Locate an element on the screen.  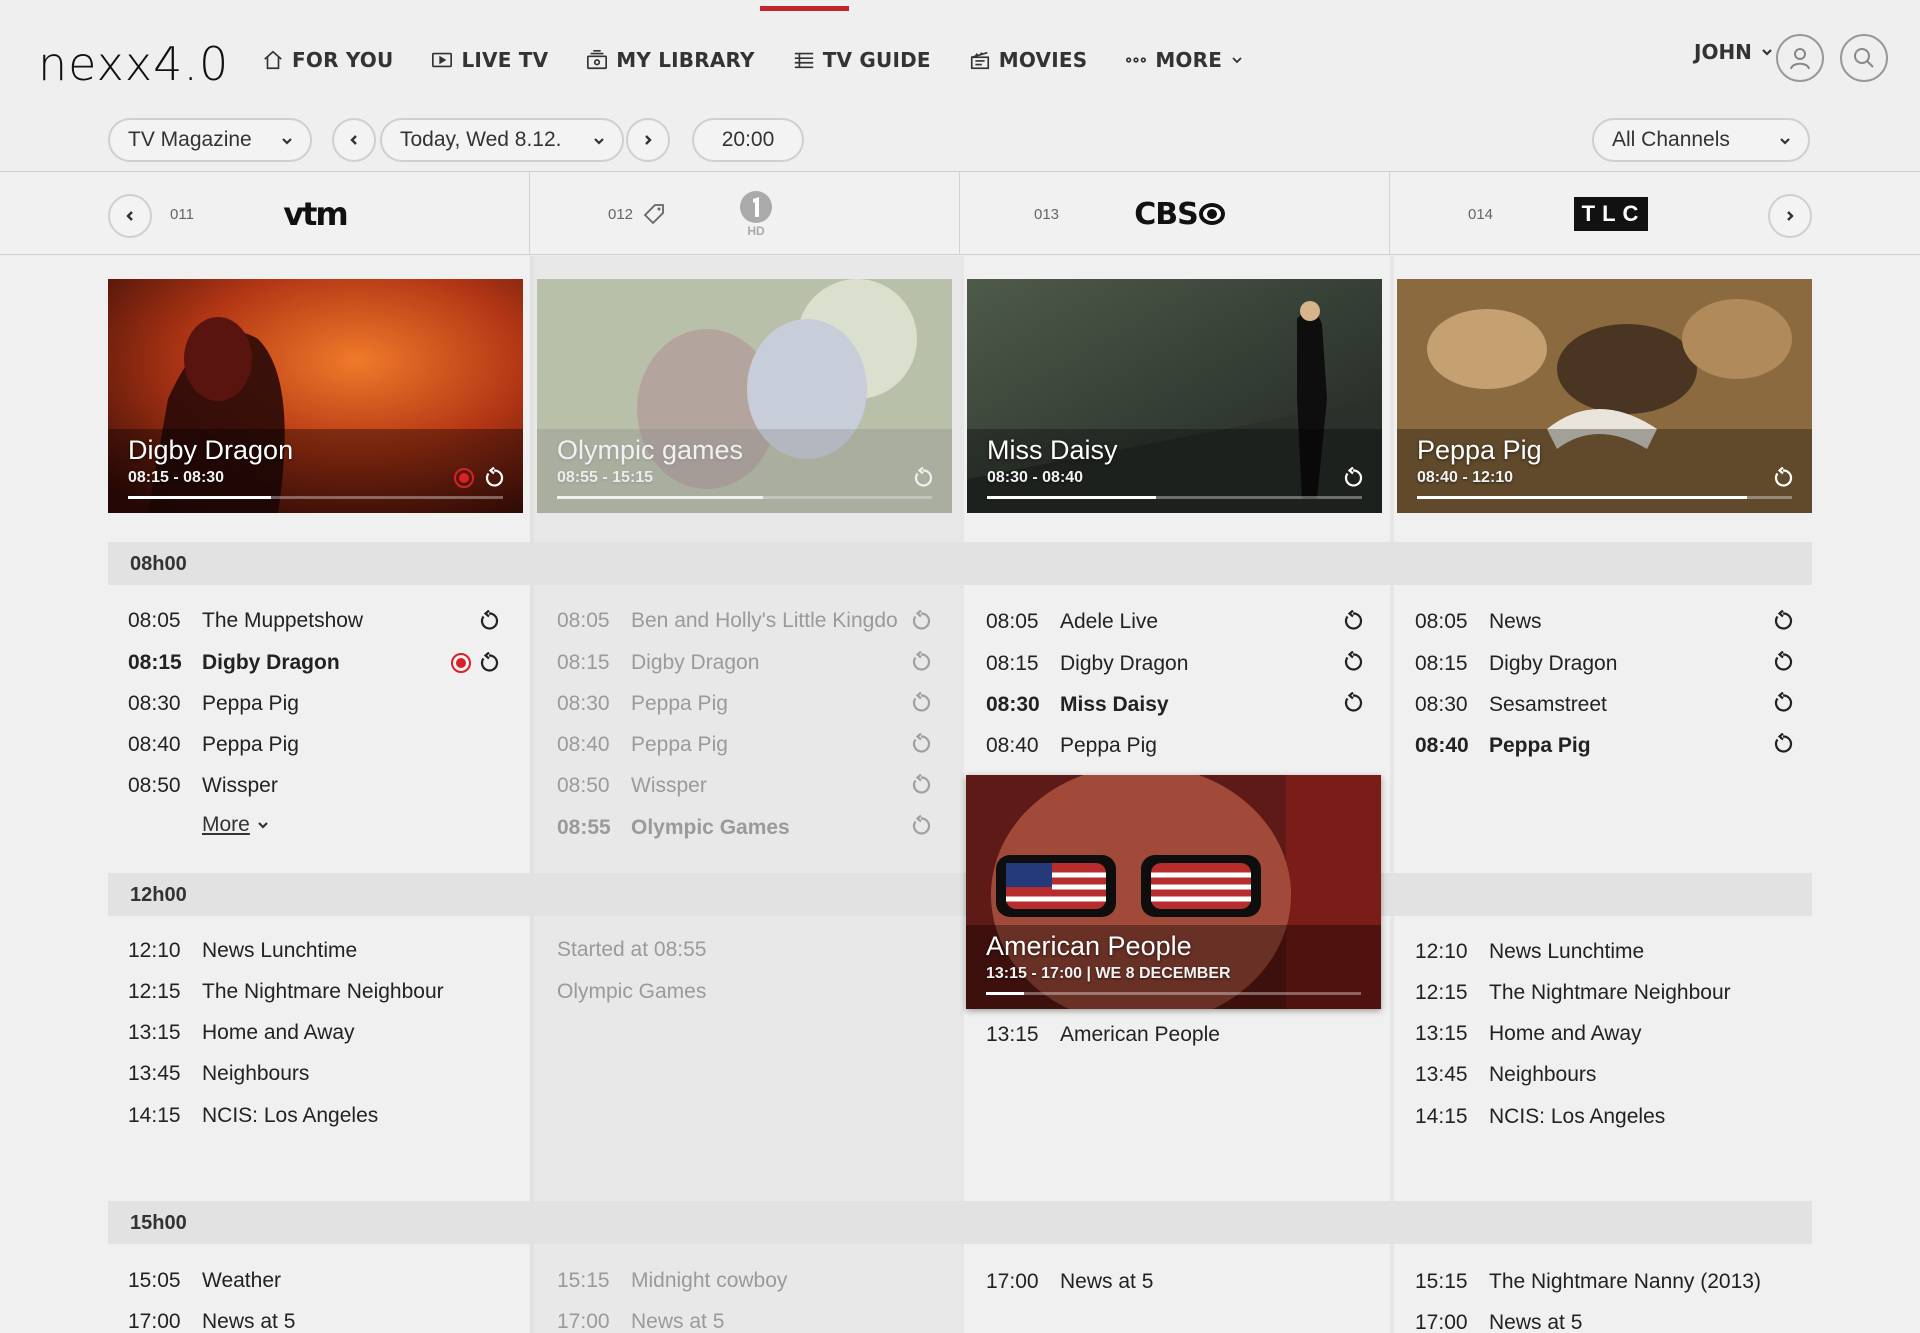
program-row: 08:30 Miss Daisy is located at coordinates (1077, 705).